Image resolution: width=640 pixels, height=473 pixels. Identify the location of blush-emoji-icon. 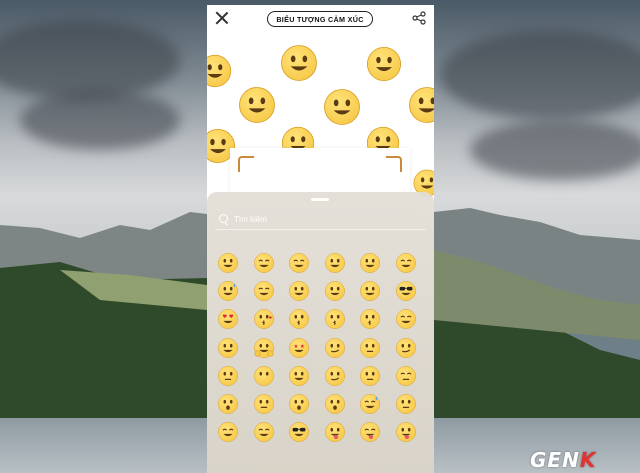
(336, 292).